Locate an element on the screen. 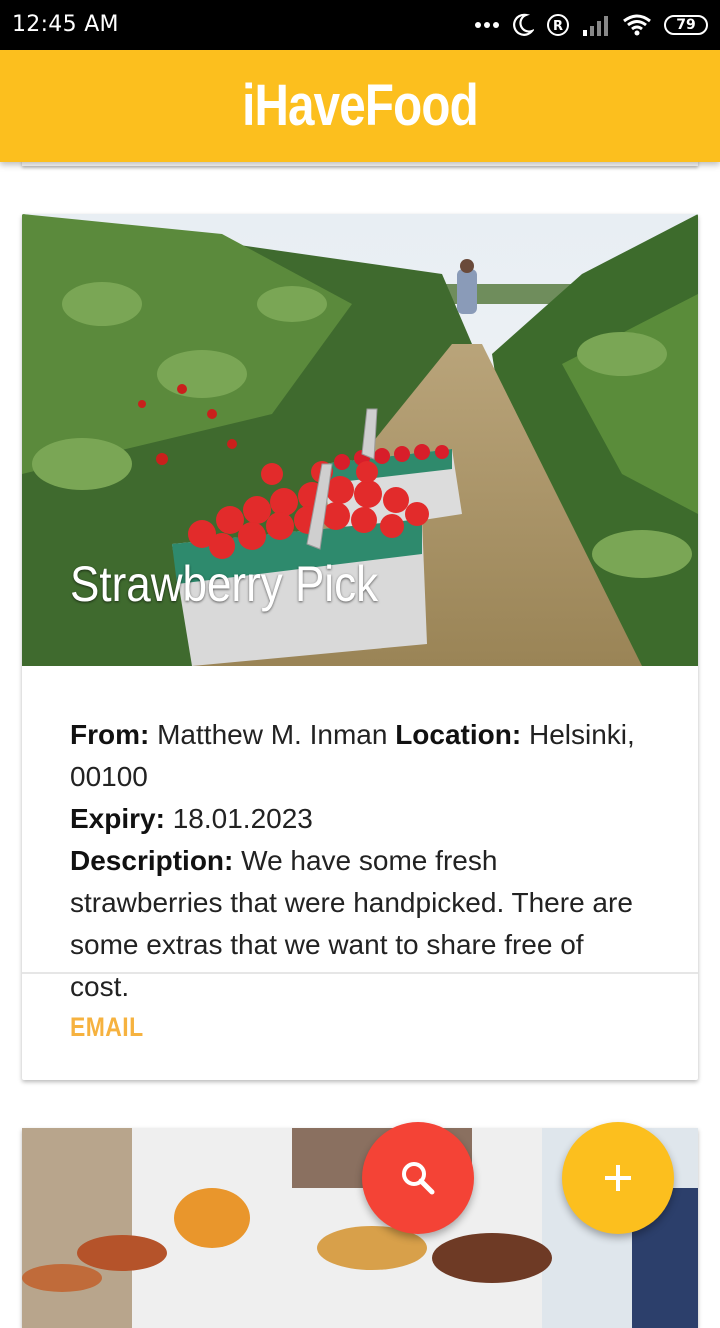  search-icon is located at coordinates (418, 1178).